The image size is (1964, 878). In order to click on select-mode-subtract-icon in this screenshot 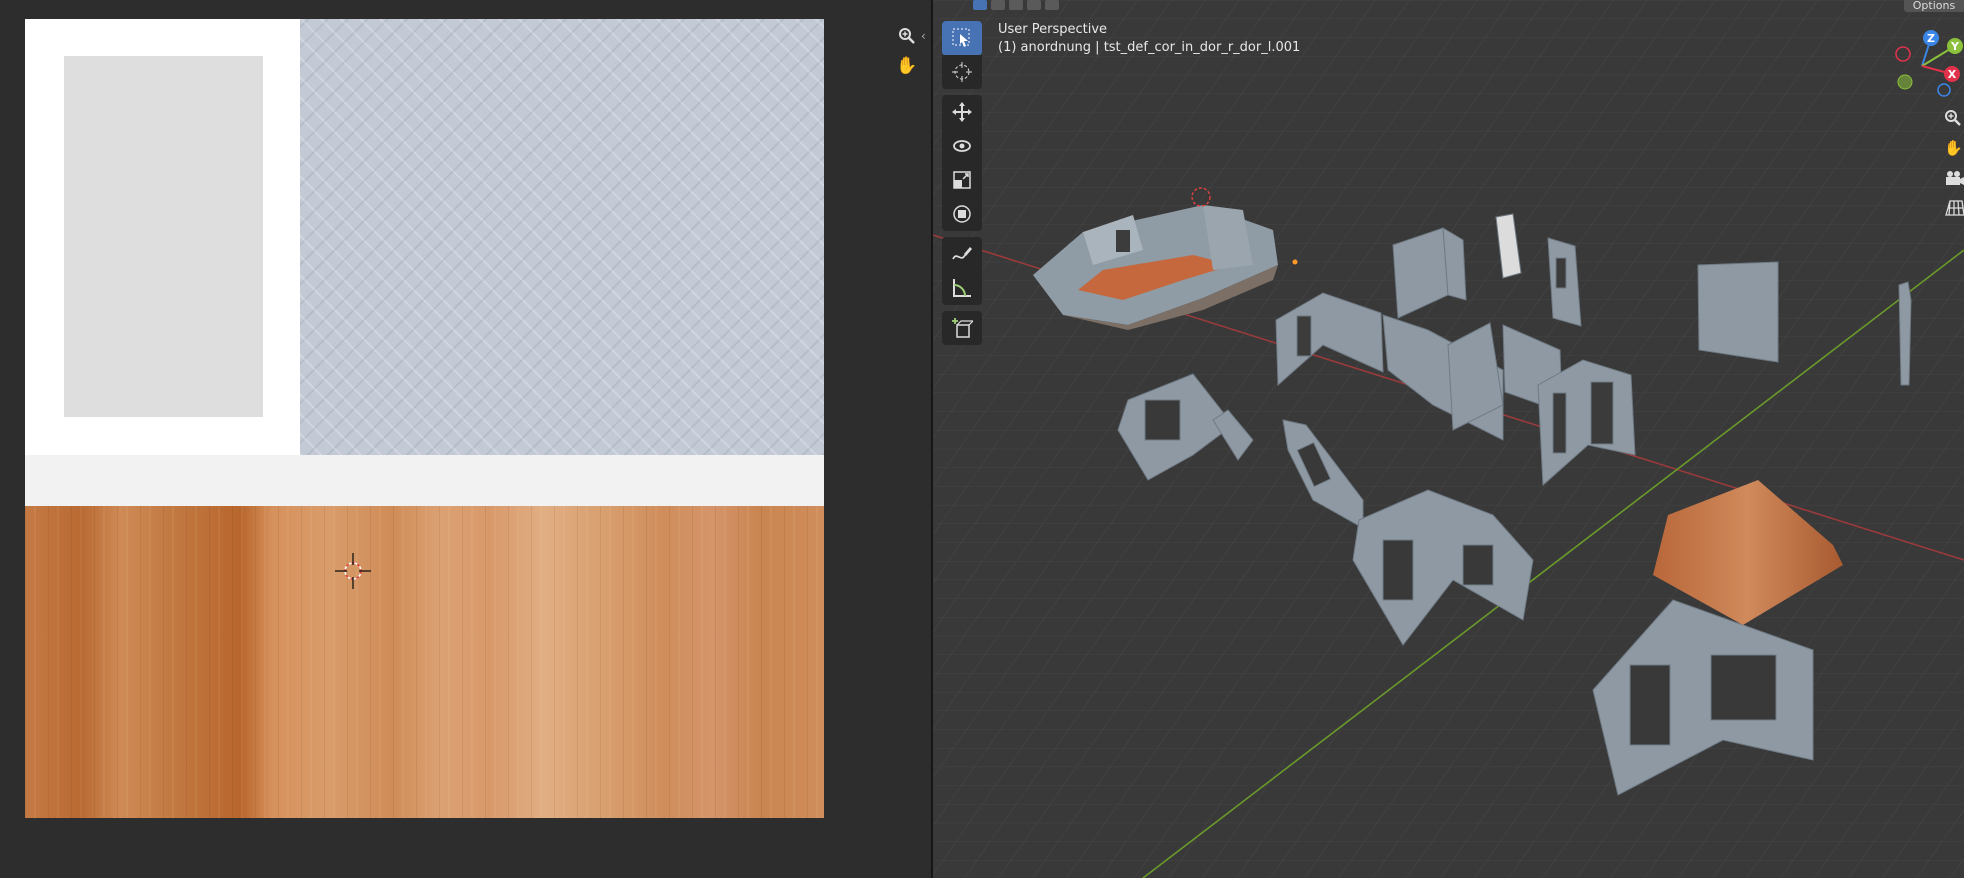, I will do `click(1016, 5)`.